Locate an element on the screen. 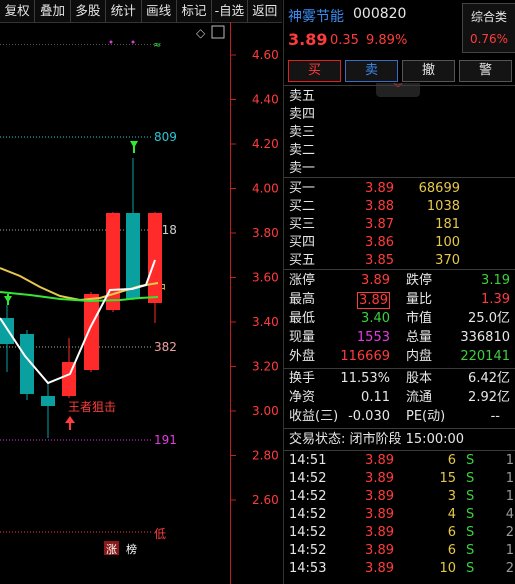 The width and height of the screenshot is (515, 584). price-axis-label: 3.20 is located at coordinates (265, 367).